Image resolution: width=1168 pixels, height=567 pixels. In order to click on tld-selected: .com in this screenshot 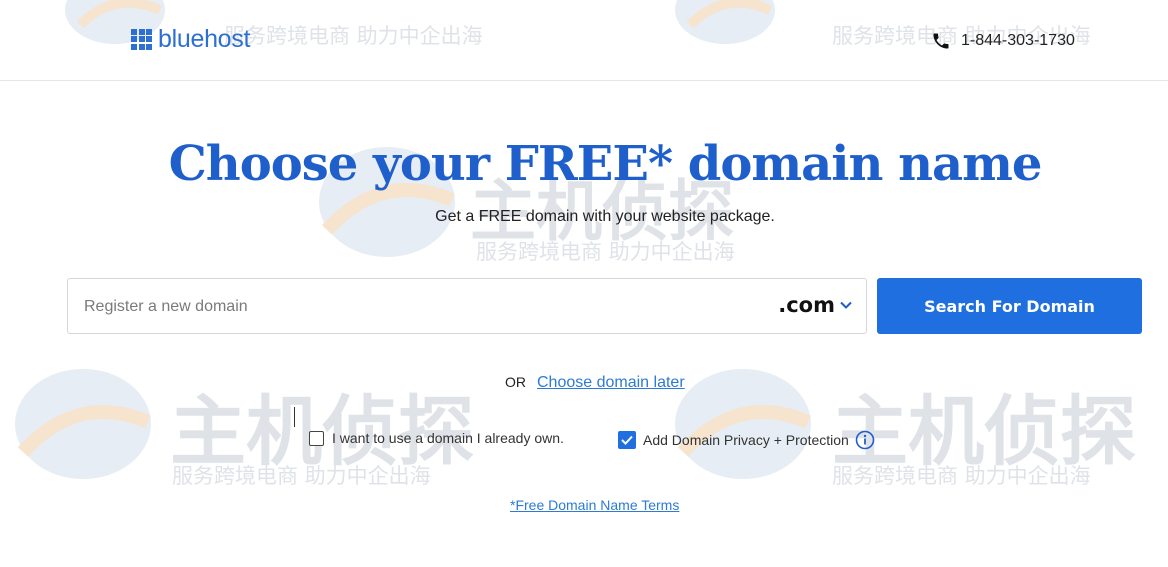, I will do `click(806, 305)`.